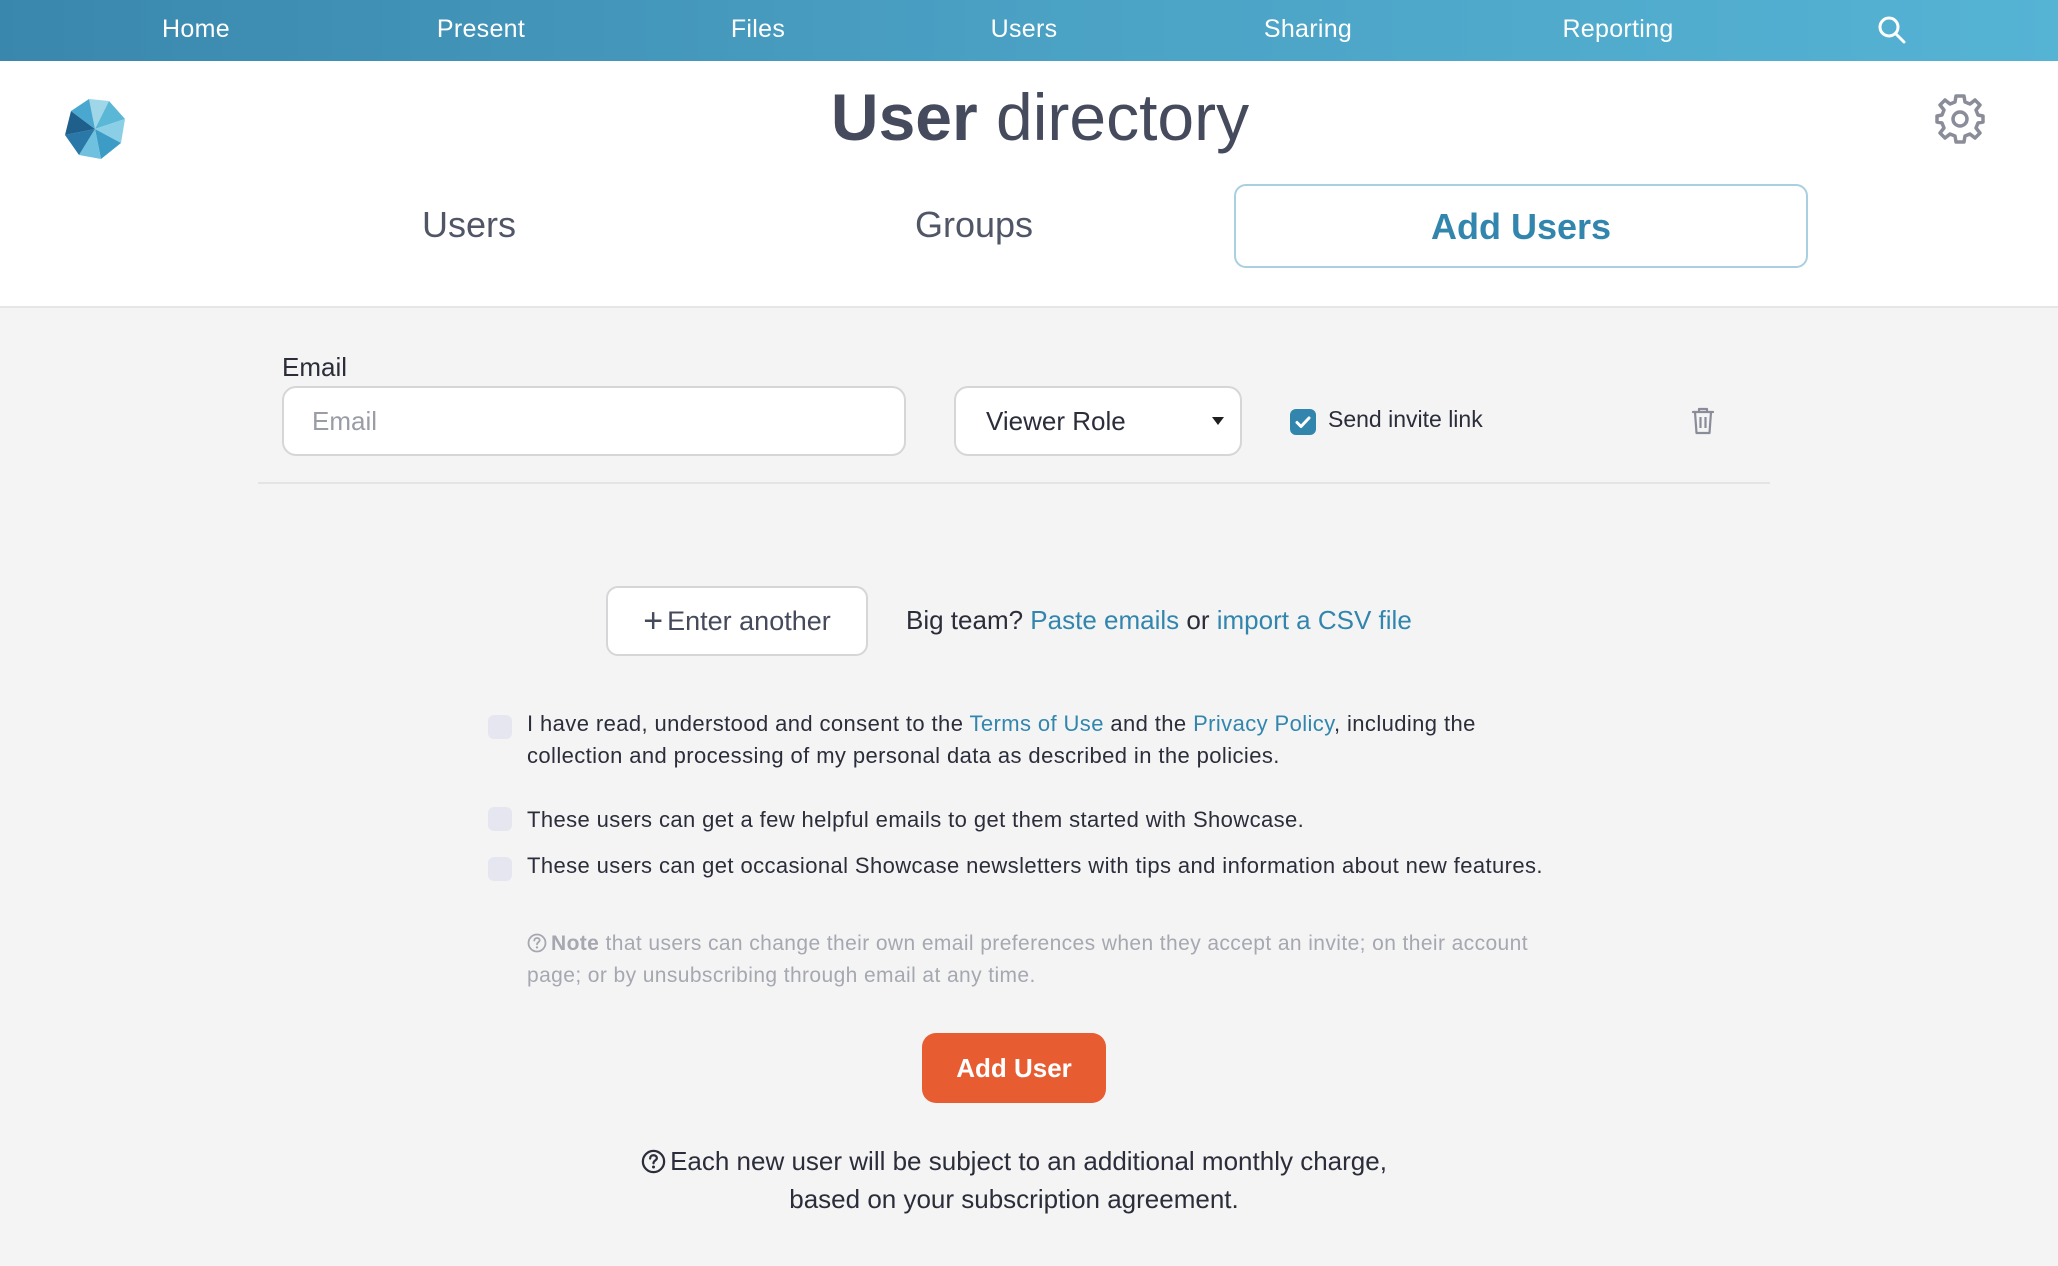 The width and height of the screenshot is (2058, 1266). I want to click on add-user-button: Add User, so click(1014, 1068).